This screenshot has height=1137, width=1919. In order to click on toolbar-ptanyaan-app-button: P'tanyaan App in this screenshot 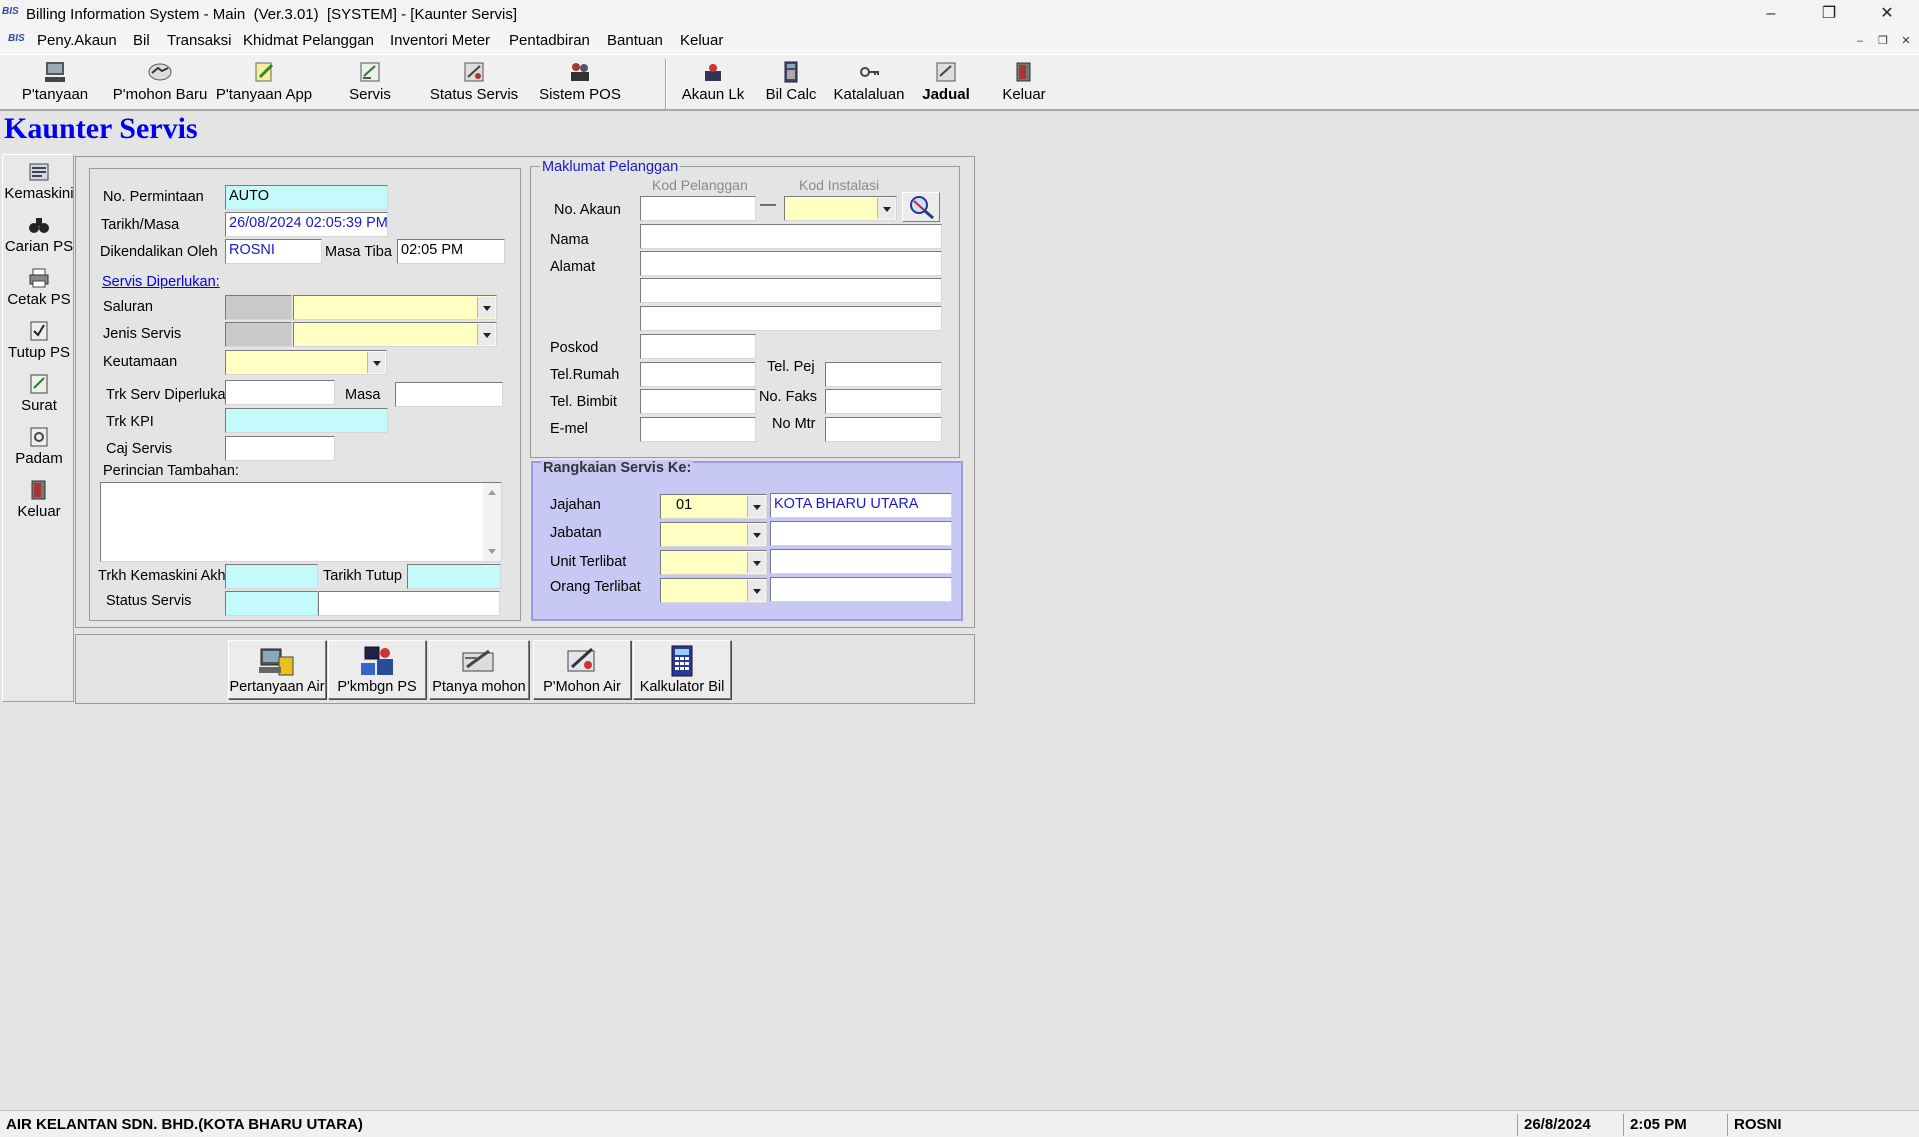, I will do `click(264, 82)`.